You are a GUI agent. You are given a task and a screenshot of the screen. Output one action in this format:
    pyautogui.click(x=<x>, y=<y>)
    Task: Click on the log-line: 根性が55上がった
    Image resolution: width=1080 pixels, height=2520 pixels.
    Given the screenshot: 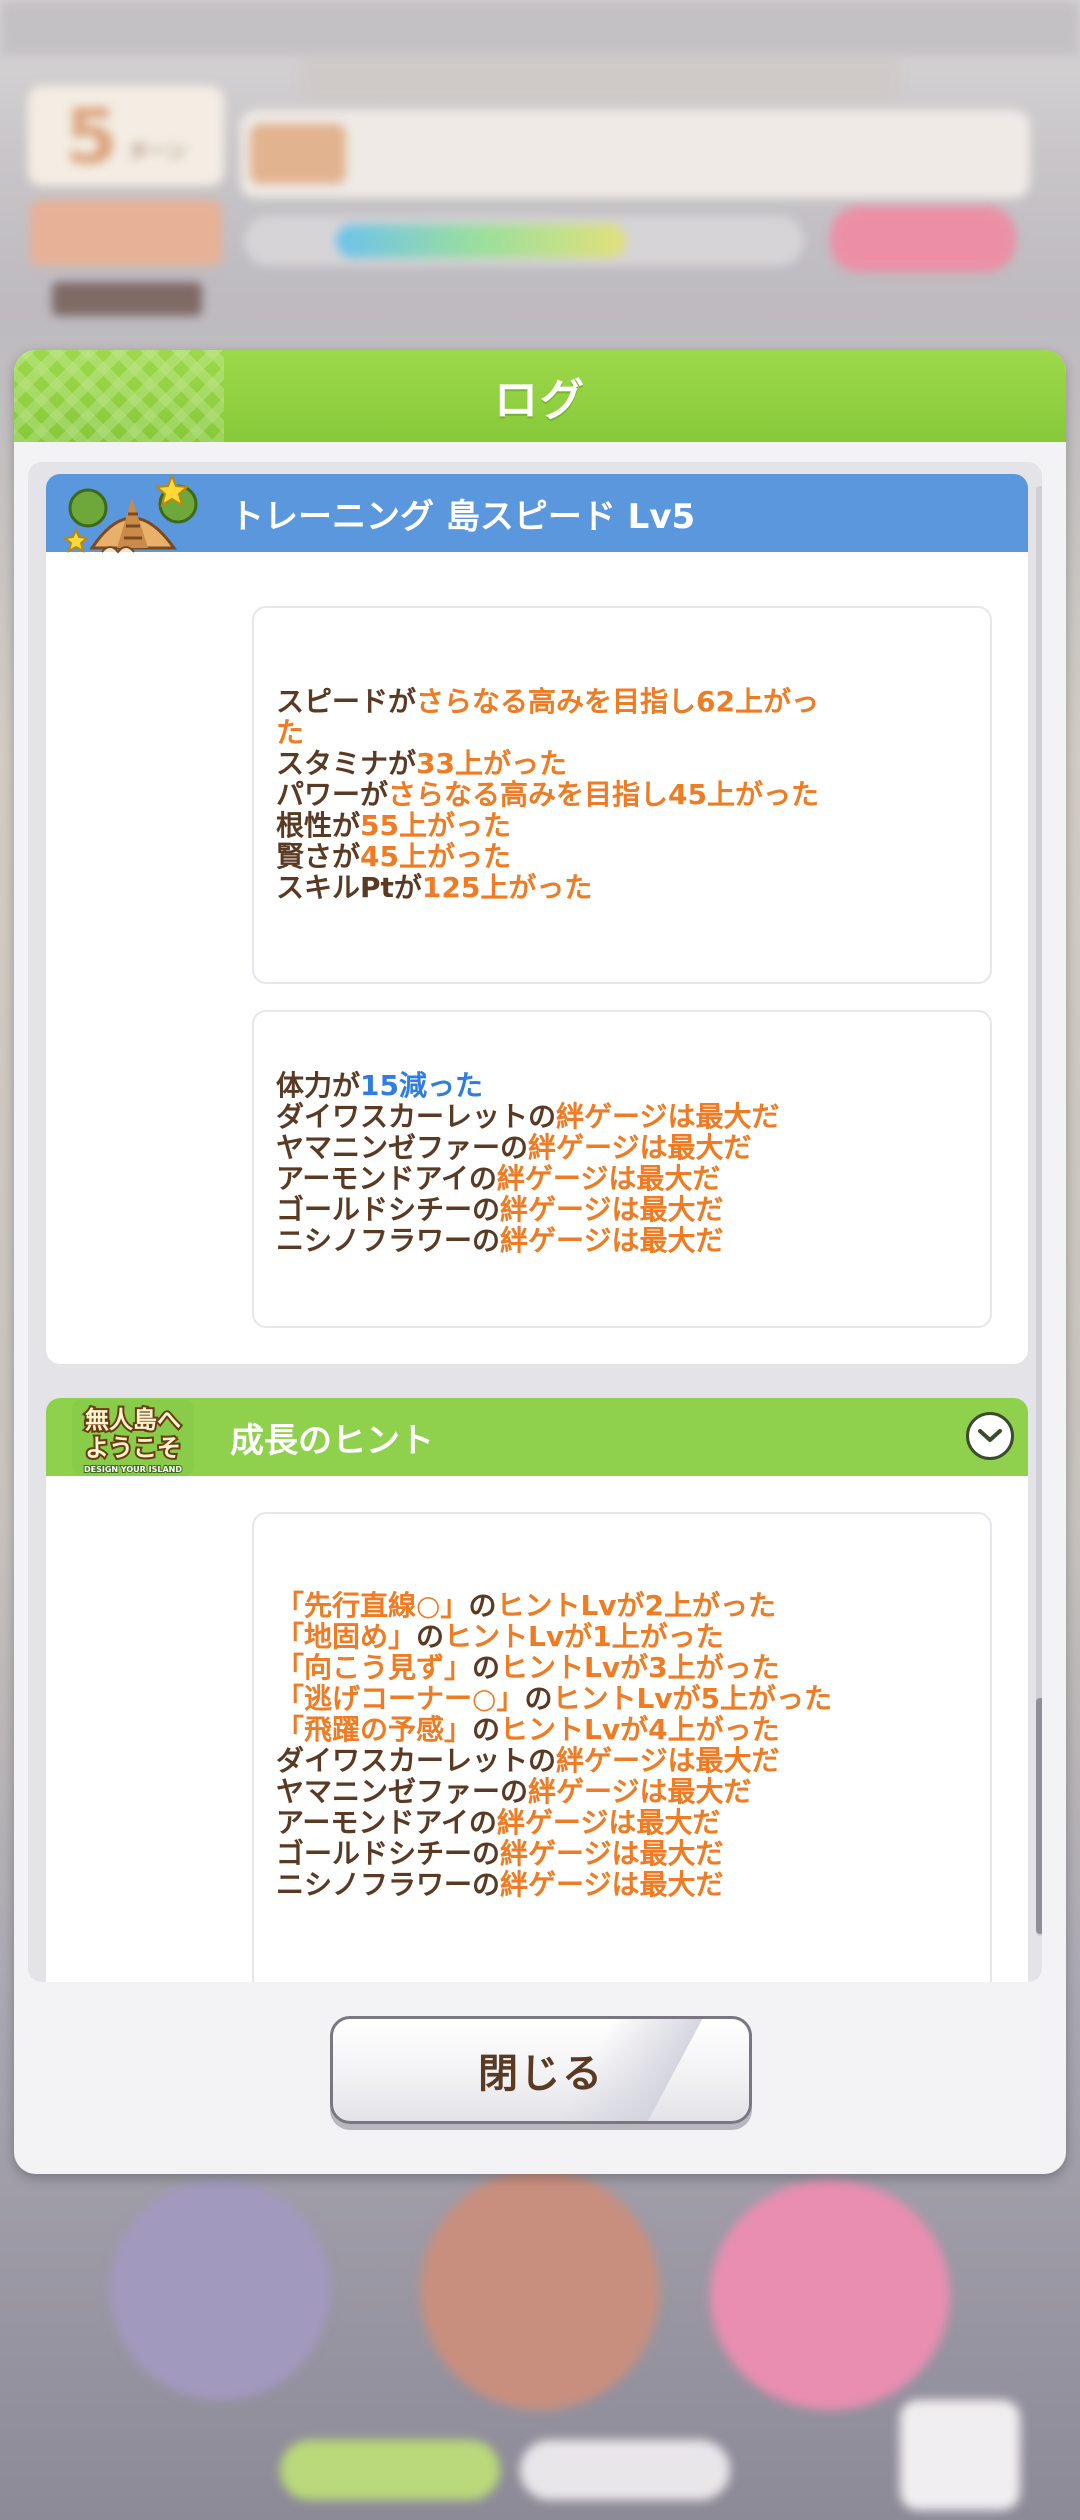 What is the action you would take?
    pyautogui.click(x=576, y=825)
    